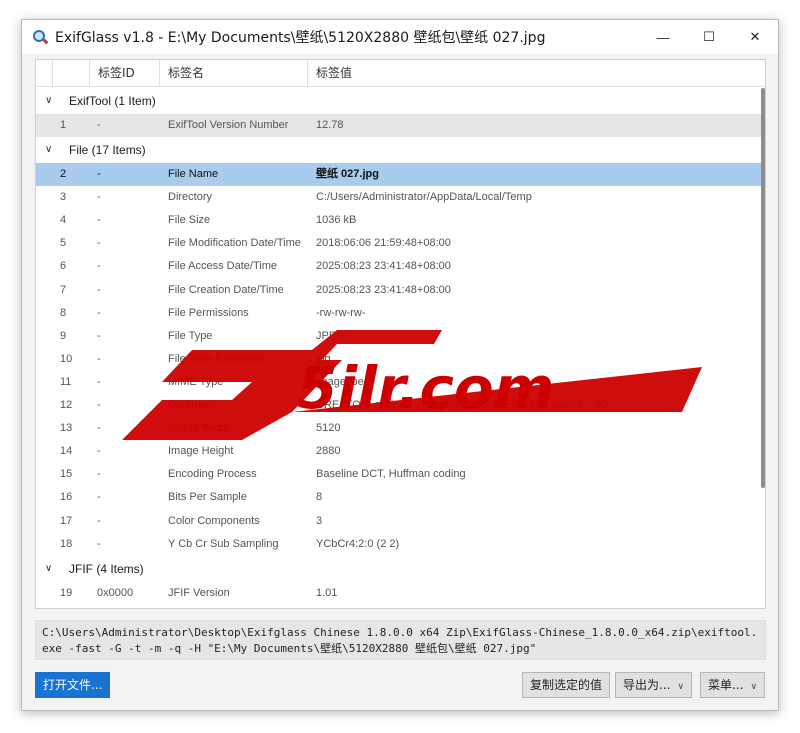 This screenshot has height=733, width=800. What do you see at coordinates (212, 474) in the screenshot?
I see `row-tag-name: Encoding Process` at bounding box center [212, 474].